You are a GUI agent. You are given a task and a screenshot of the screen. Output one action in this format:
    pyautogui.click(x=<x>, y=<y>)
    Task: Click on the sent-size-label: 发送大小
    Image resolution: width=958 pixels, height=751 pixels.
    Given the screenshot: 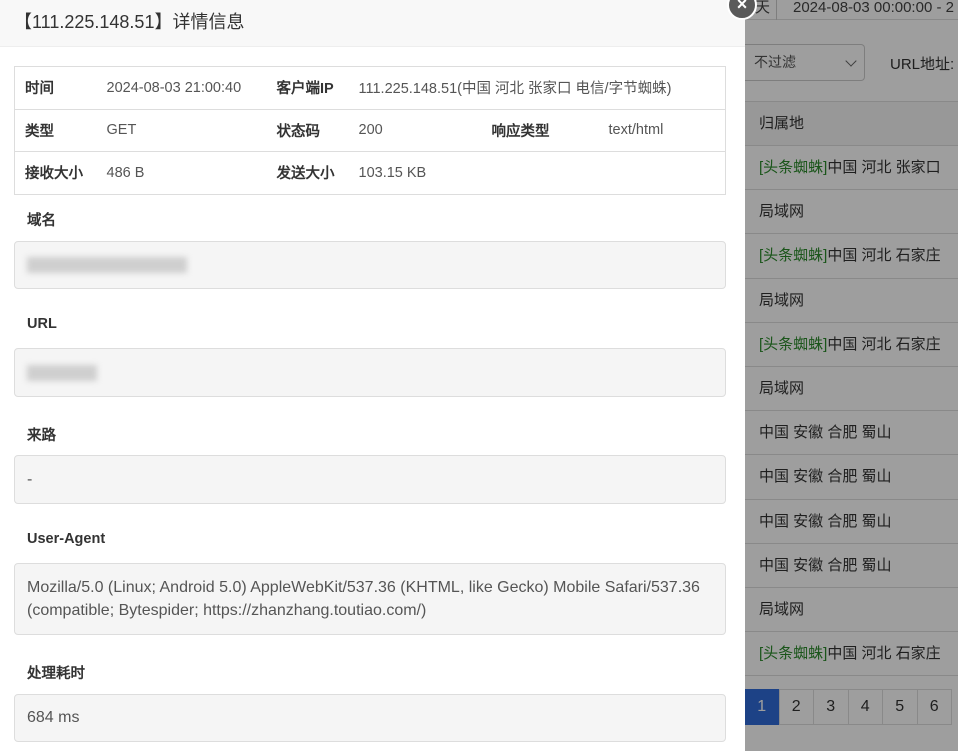 What is the action you would take?
    pyautogui.click(x=307, y=173)
    